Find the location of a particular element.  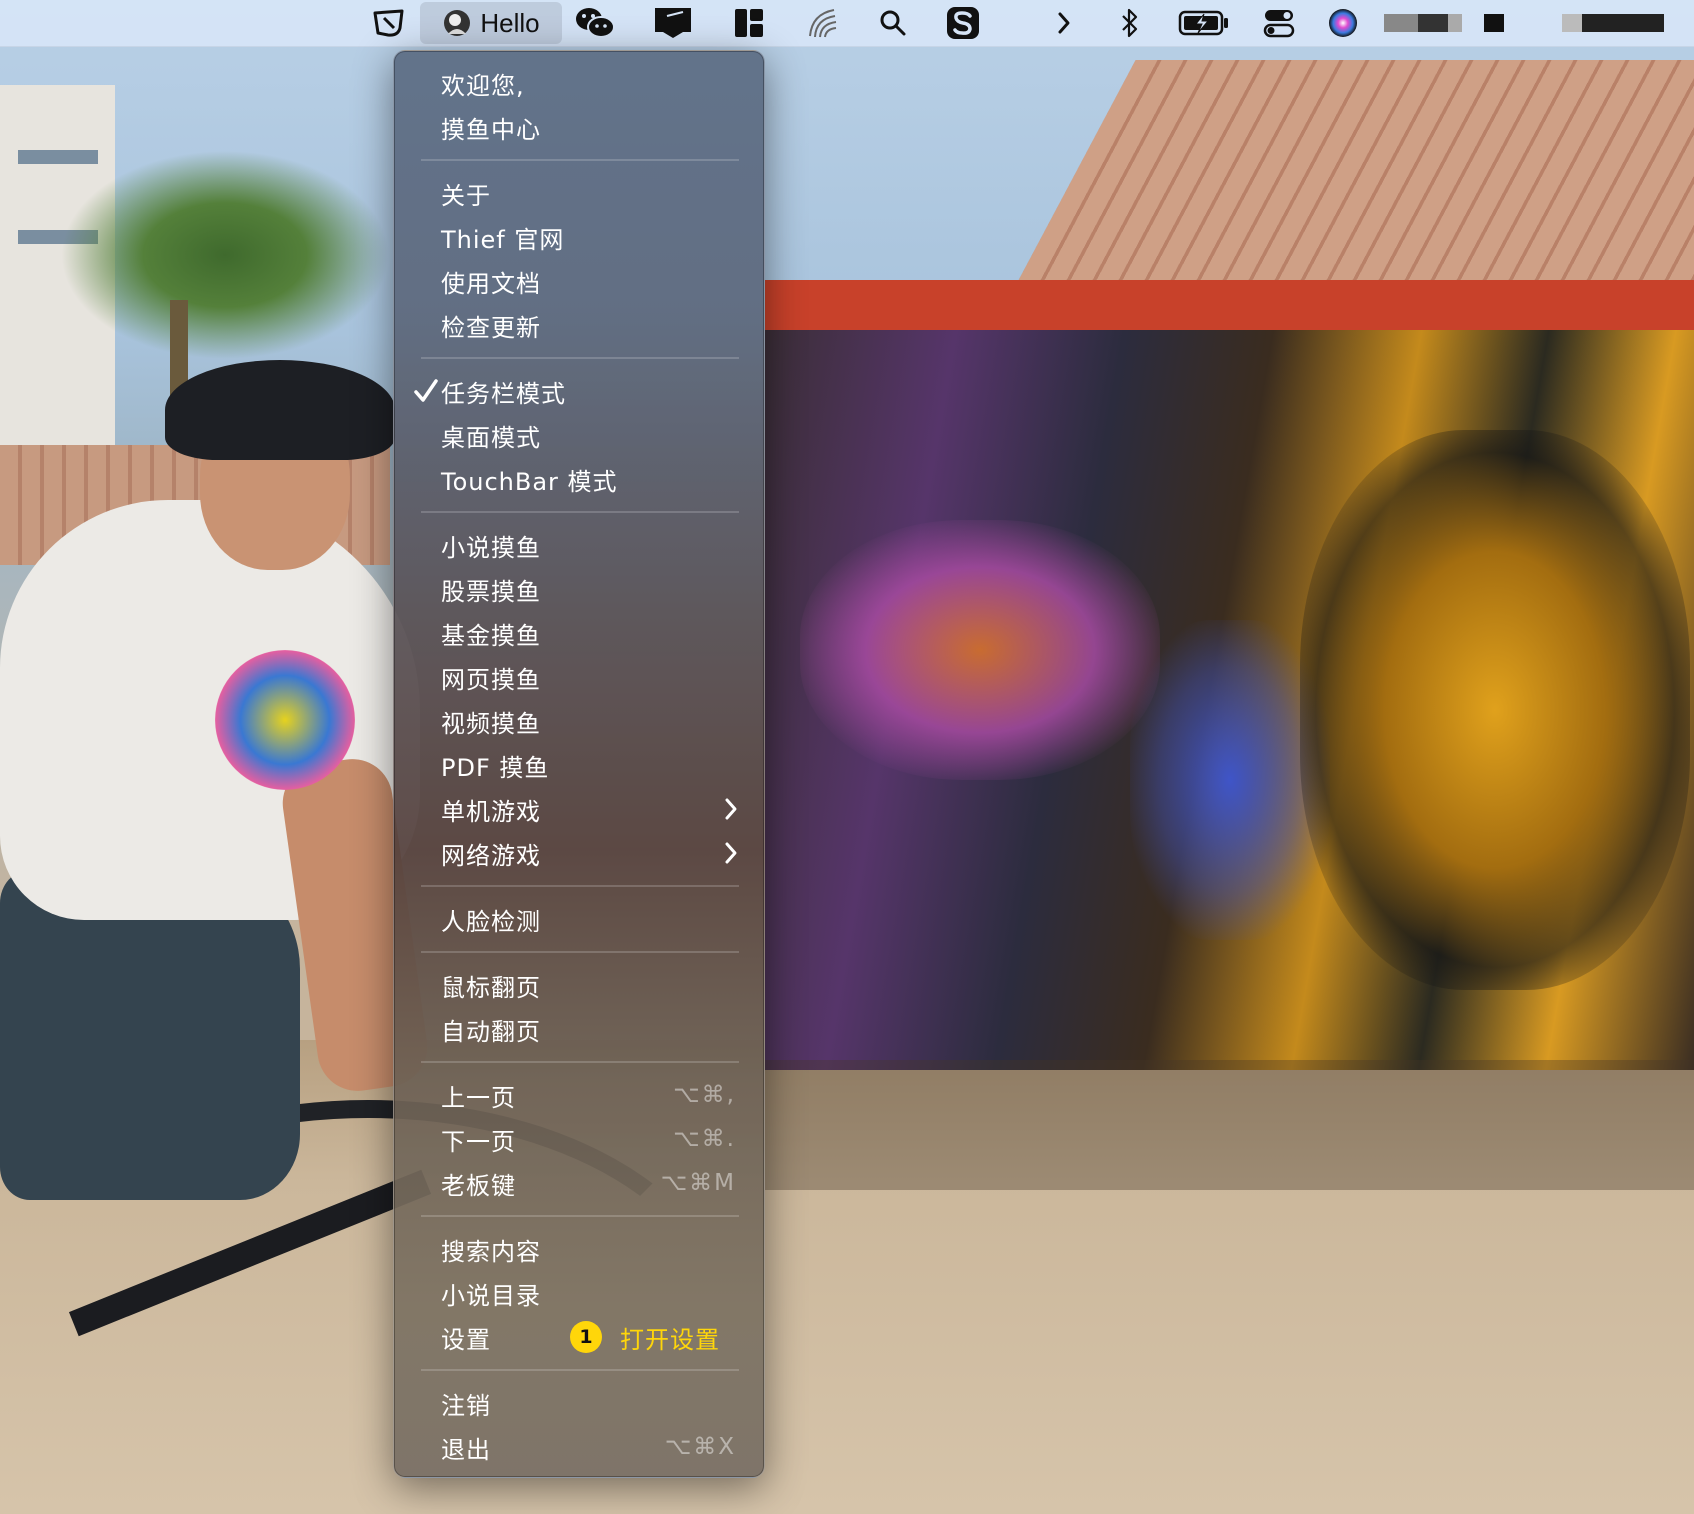

menu-item-pdf: PDF 摸鱼 is located at coordinates (579, 765).